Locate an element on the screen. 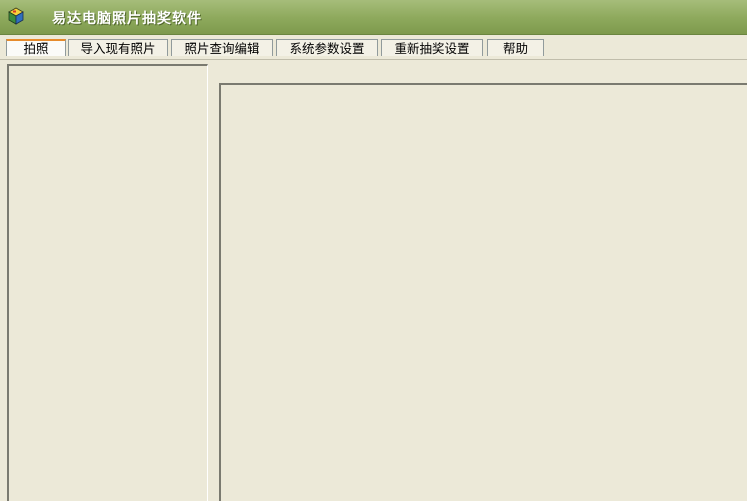 The height and width of the screenshot is (501, 747). app-cube-icon is located at coordinates (16, 16).